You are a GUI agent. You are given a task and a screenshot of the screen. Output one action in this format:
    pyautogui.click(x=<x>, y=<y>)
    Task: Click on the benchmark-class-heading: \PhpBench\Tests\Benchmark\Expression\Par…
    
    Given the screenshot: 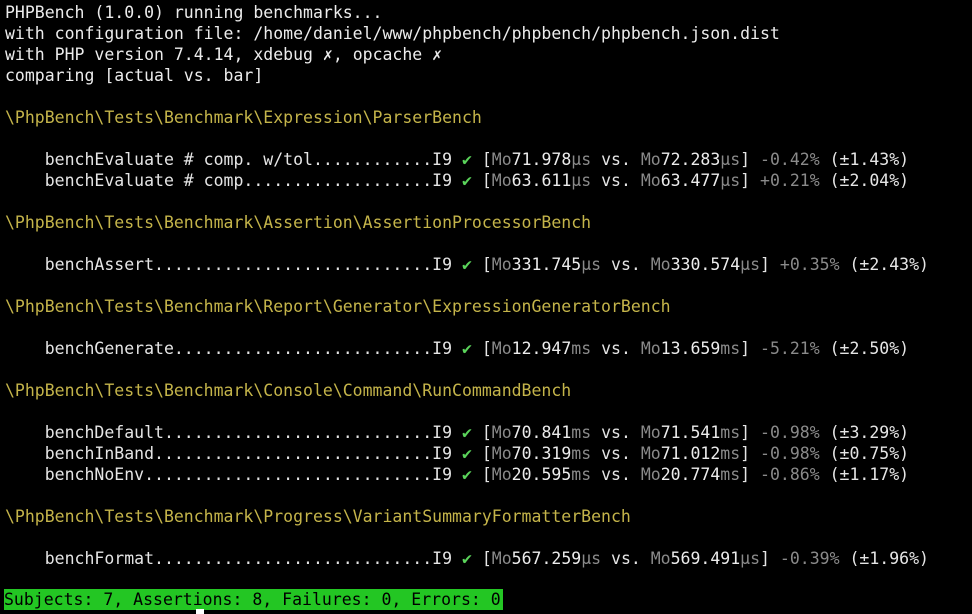 What is the action you would take?
    pyautogui.click(x=243, y=117)
    